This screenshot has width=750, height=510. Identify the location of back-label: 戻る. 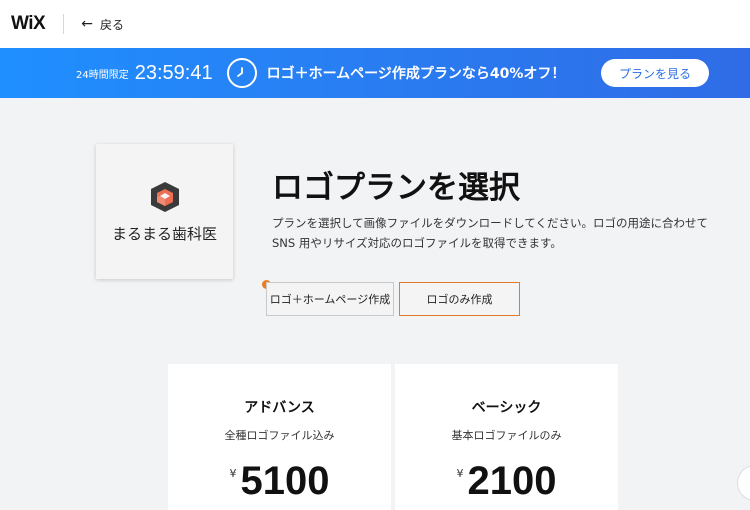
(111, 24).